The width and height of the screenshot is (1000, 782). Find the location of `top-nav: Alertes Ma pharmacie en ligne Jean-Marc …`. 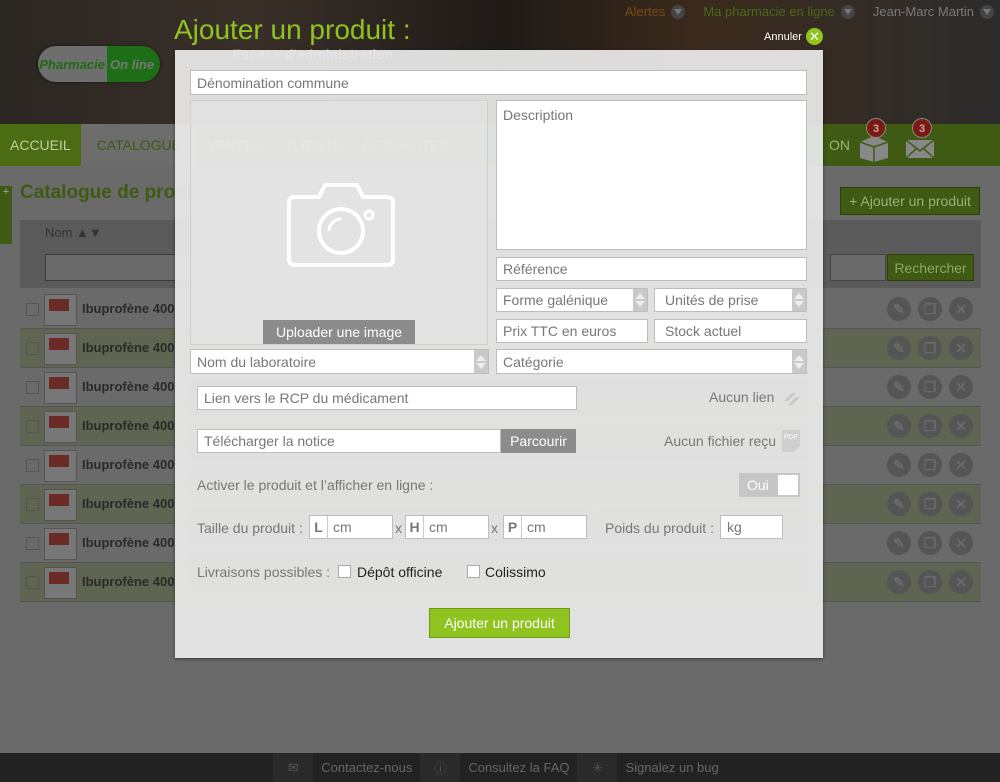

top-nav: Alertes Ma pharmacie en ligne Jean-Marc … is located at coordinates (809, 11).